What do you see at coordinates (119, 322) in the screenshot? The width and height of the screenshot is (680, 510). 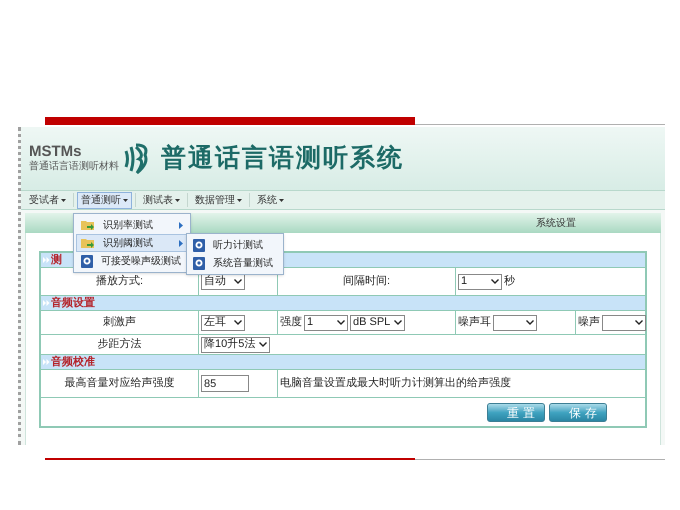 I see `field-label: 刺激声` at bounding box center [119, 322].